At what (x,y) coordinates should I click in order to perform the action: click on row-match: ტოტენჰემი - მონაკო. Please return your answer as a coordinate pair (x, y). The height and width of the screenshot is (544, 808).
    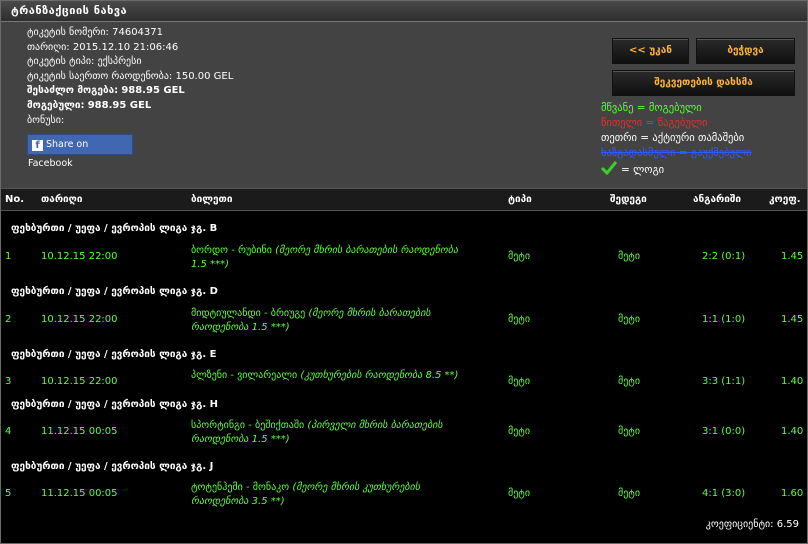
    Looking at the image, I should click on (240, 487).